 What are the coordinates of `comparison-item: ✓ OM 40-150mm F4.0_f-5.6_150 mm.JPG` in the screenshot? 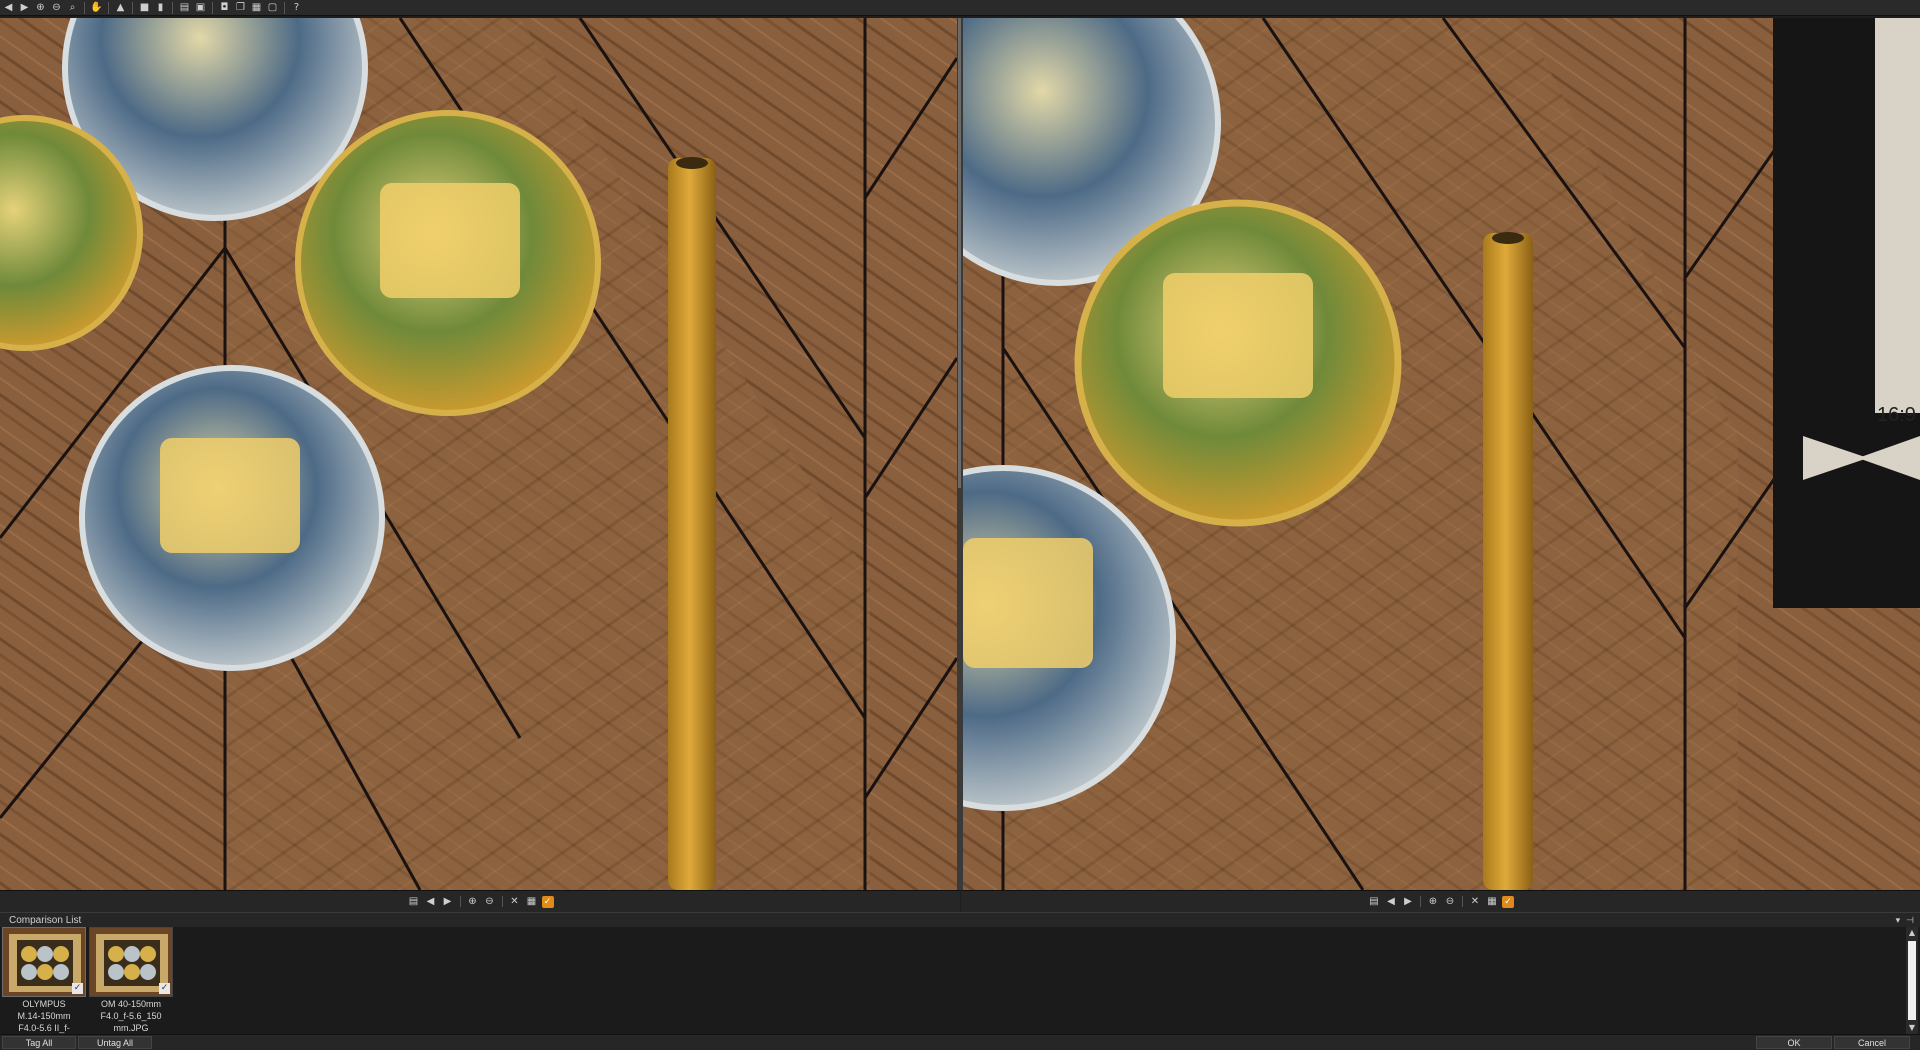 It's located at (131, 980).